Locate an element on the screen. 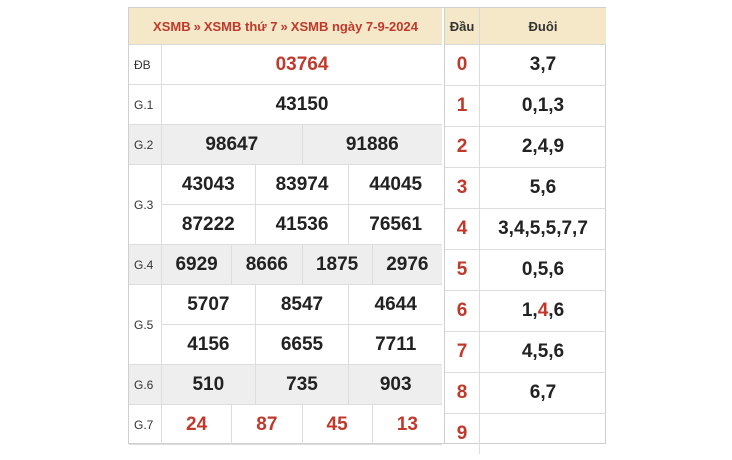 The height and width of the screenshot is (460, 732). prize-label: G.4 is located at coordinates (145, 264).